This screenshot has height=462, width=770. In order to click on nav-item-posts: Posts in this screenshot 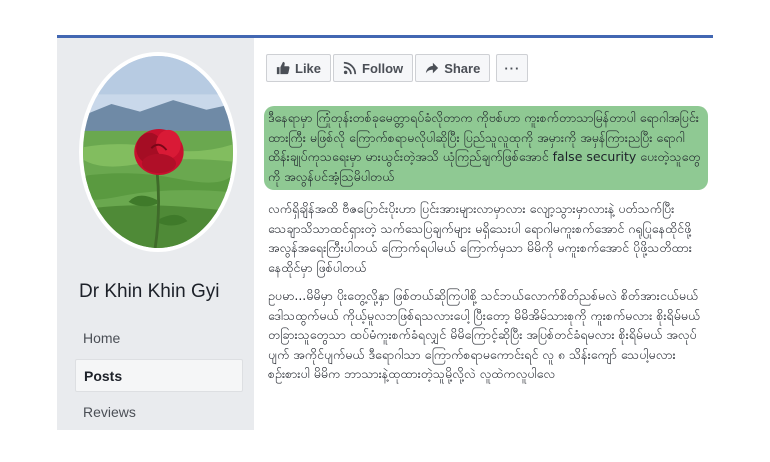, I will do `click(159, 375)`.